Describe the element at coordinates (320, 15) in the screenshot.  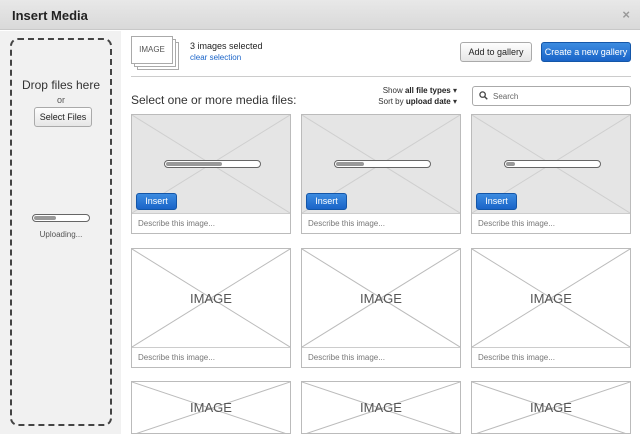
I see `modal-titlebar: Insert Media ×` at that location.